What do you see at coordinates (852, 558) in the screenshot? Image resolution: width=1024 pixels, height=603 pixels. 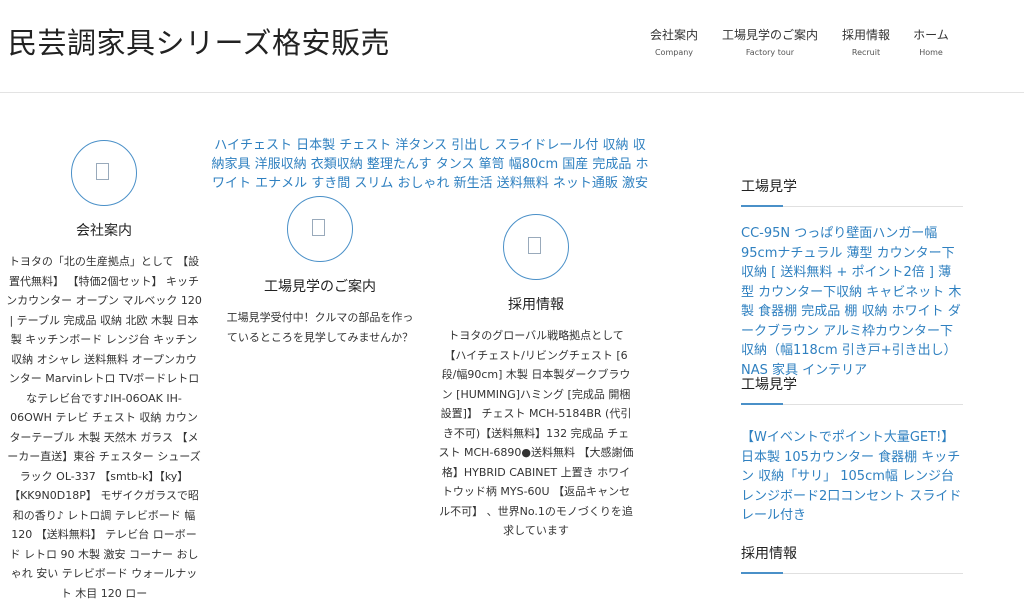 I see `widget-title-recruit: 採用情報` at bounding box center [852, 558].